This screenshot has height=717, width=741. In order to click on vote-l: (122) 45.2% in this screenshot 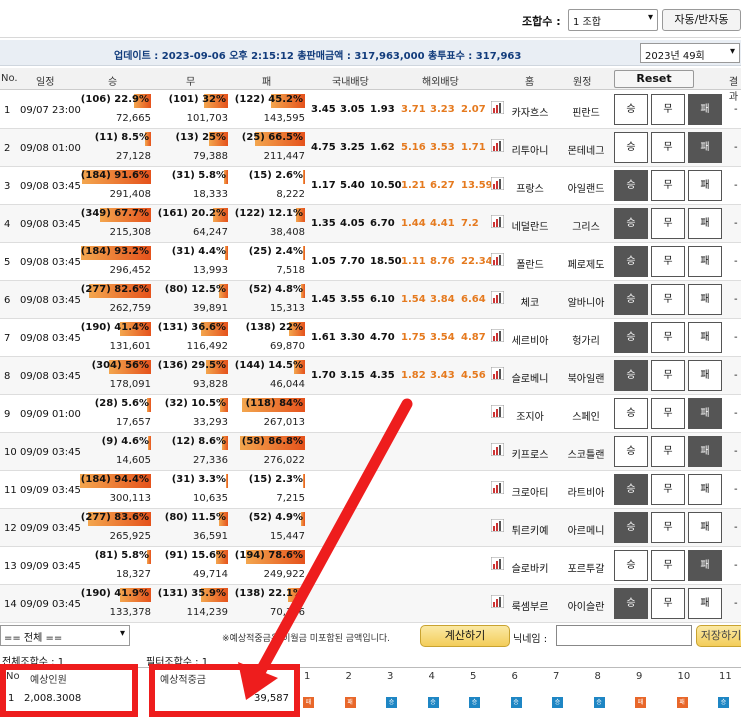, I will do `click(267, 101)`.